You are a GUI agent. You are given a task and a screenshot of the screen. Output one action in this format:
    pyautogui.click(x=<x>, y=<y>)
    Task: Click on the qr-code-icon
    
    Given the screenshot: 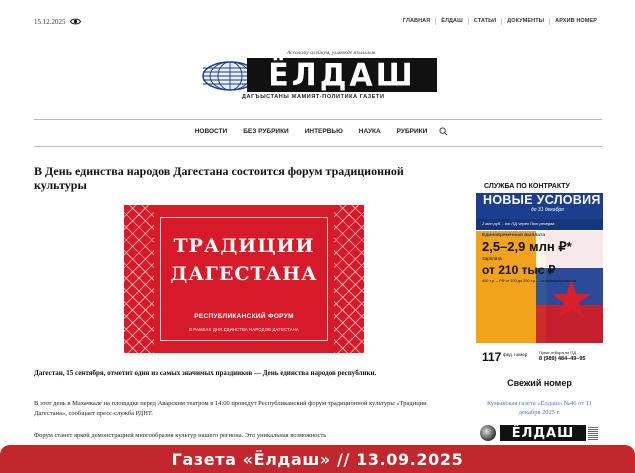 What is the action you would take?
    pyautogui.click(x=593, y=433)
    